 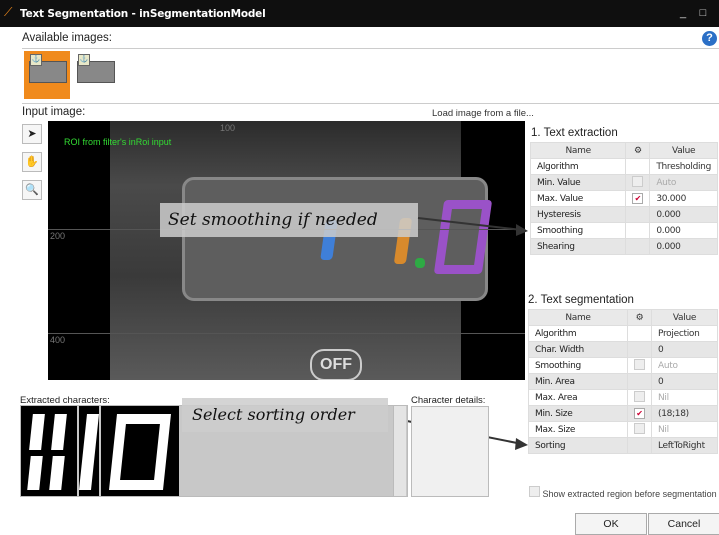 What do you see at coordinates (611, 524) in the screenshot?
I see `ok-button: OK` at bounding box center [611, 524].